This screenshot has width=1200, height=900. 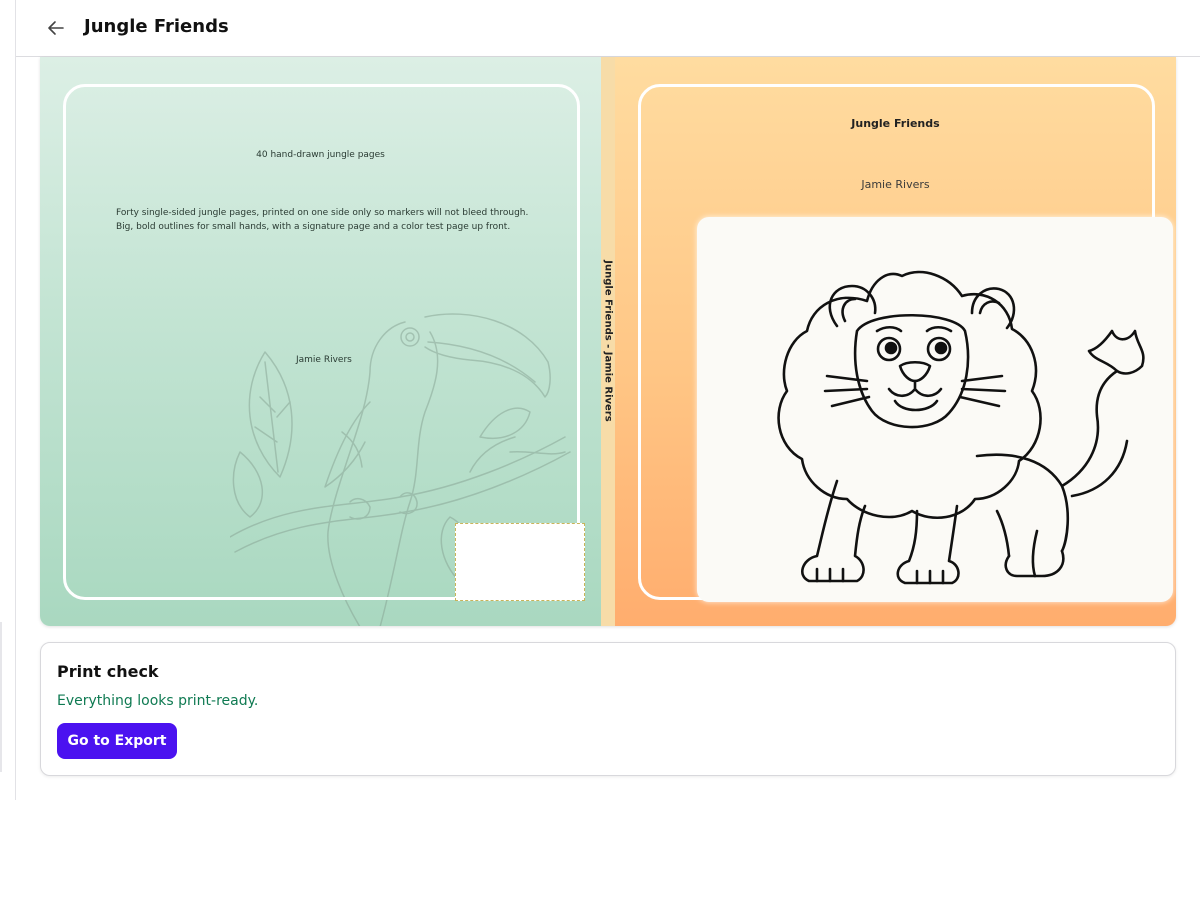 What do you see at coordinates (608, 28) in the screenshot?
I see `top-bar: Jungle Friends` at bounding box center [608, 28].